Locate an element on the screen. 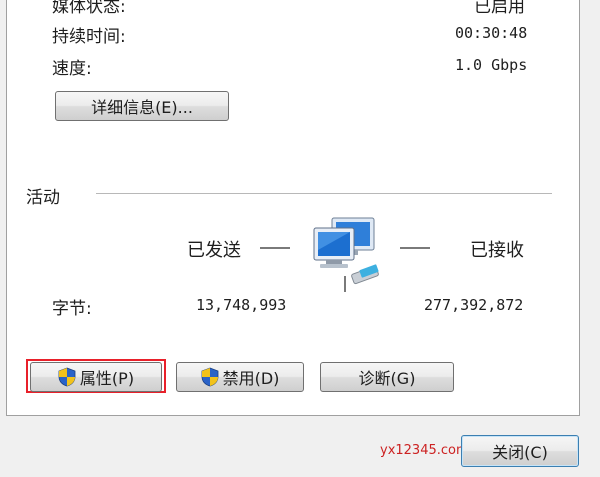  sent-connector is located at coordinates (275, 248).